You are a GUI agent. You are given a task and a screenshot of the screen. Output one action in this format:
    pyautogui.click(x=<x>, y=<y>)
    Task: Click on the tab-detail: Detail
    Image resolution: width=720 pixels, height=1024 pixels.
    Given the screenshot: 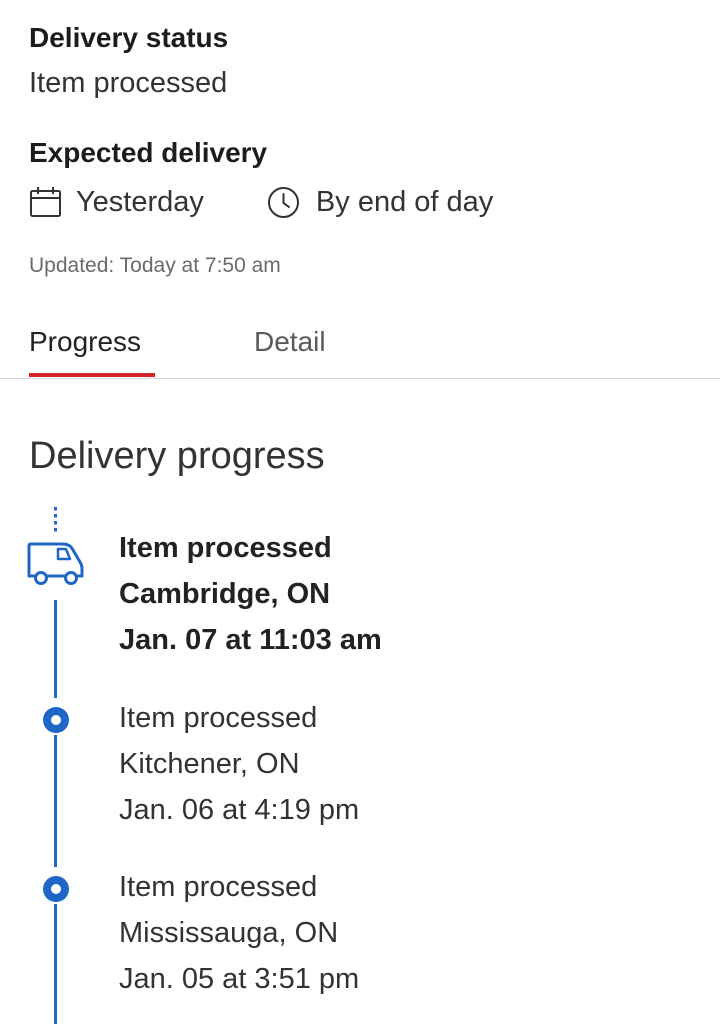 What is the action you would take?
    pyautogui.click(x=290, y=342)
    